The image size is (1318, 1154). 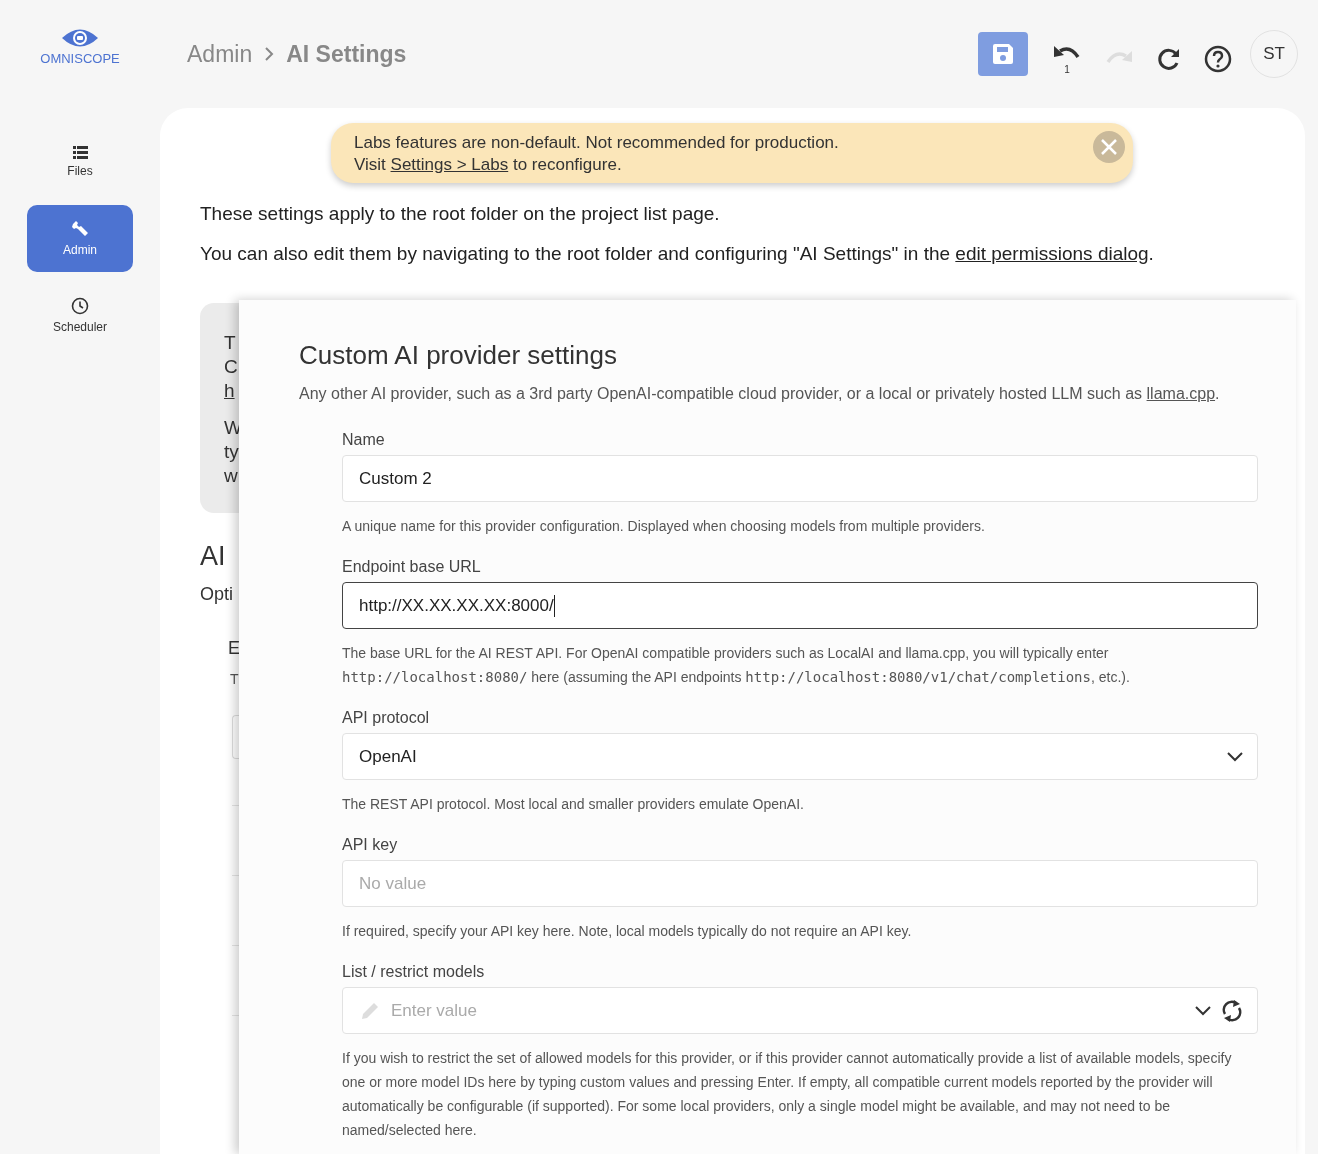 I want to click on sidebar-item: Scheduler, so click(x=80, y=315).